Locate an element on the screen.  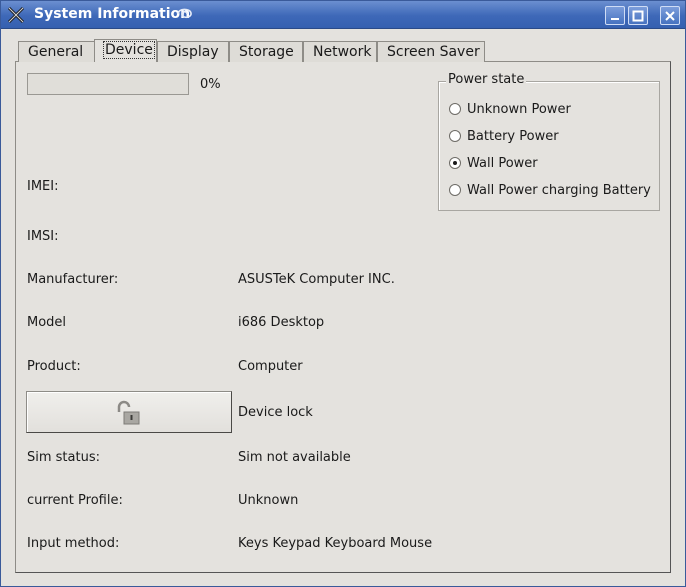
radio-battery-power: Battery Power is located at coordinates (504, 136).